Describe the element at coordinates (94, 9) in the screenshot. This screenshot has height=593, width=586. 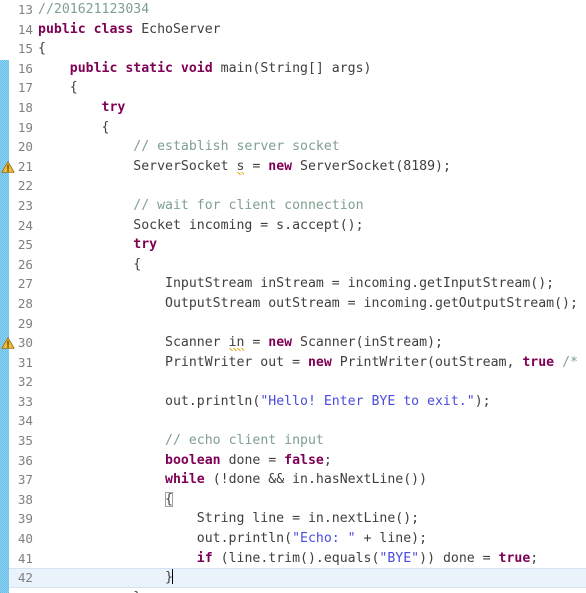
I see `token-cmt: //201621123034` at that location.